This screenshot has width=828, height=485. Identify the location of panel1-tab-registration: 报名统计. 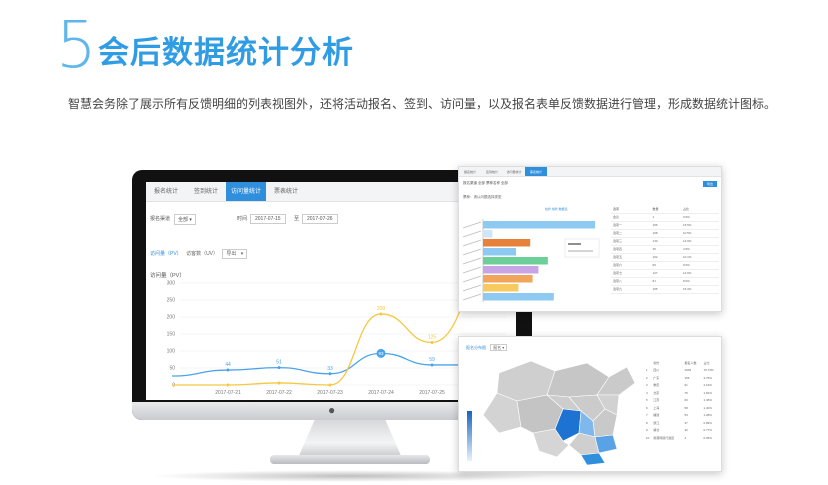
(470, 171).